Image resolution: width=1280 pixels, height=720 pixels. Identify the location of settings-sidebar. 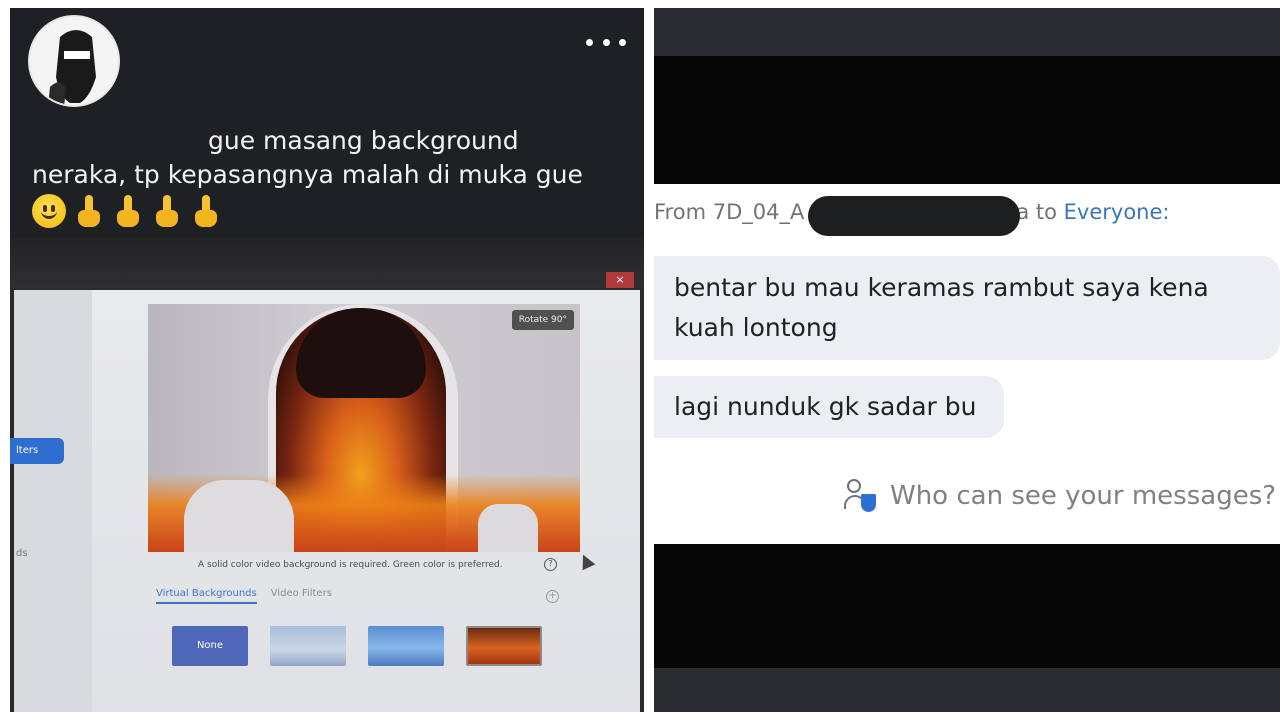
(53, 501).